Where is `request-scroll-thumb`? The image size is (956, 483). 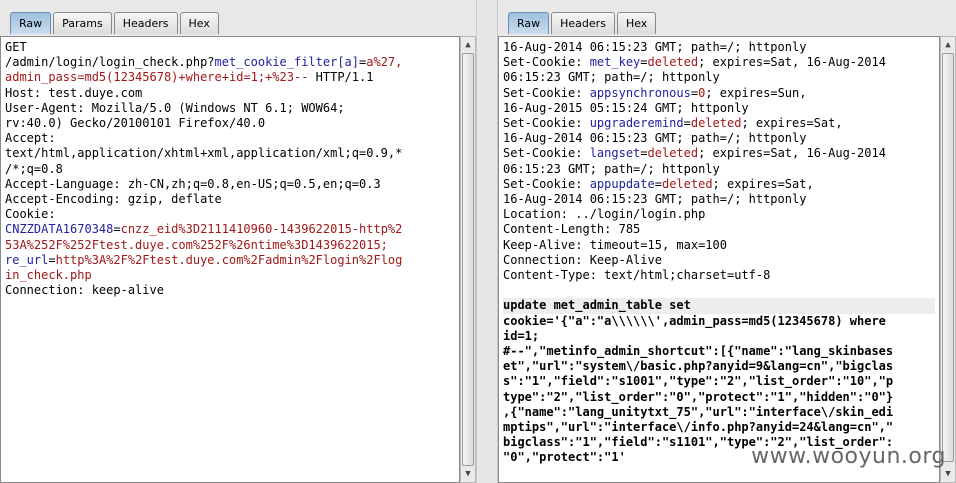
request-scroll-thumb is located at coordinates (468, 259).